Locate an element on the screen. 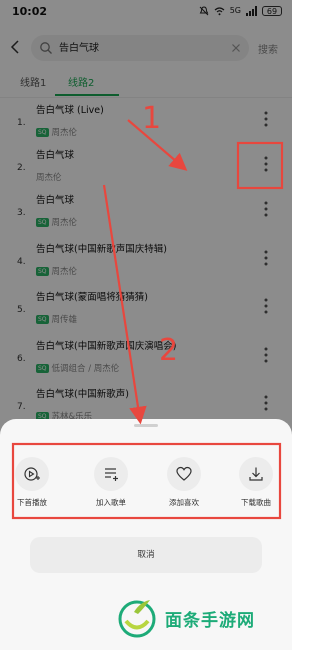 This screenshot has height=650, width=320. add-favorite-button: 添加喜欢 is located at coordinates (184, 485).